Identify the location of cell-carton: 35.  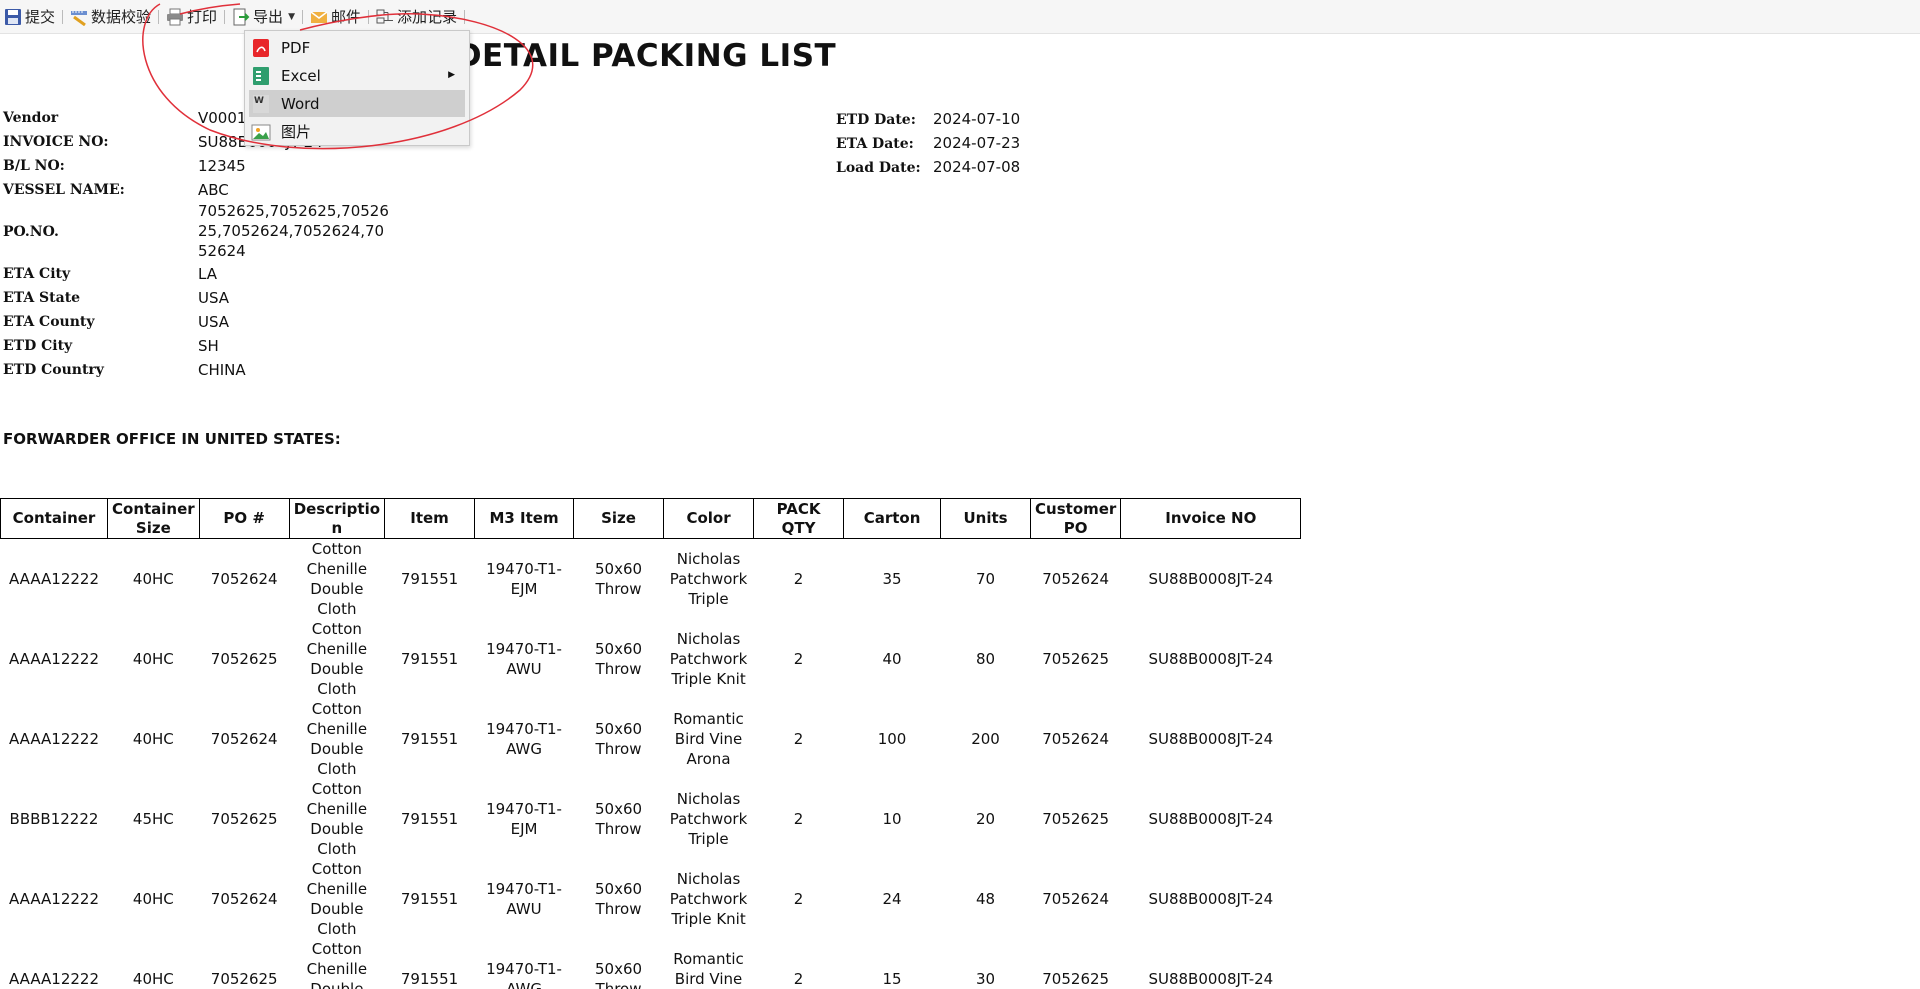
(892, 579).